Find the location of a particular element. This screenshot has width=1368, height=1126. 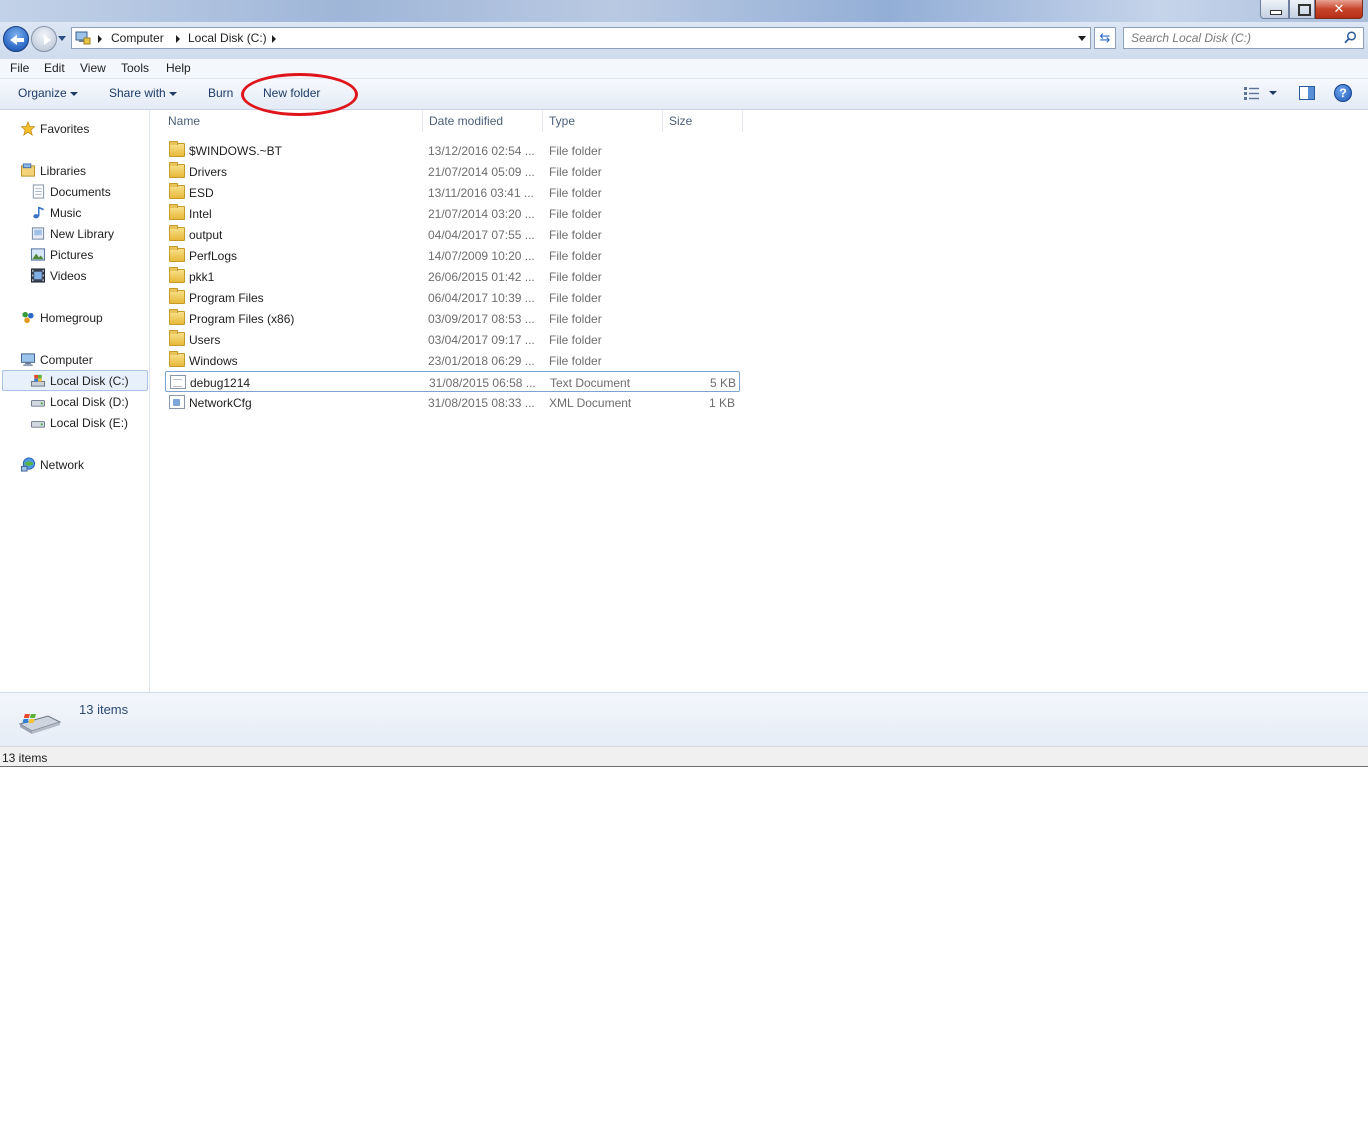

libraries-icon is located at coordinates (28, 170).